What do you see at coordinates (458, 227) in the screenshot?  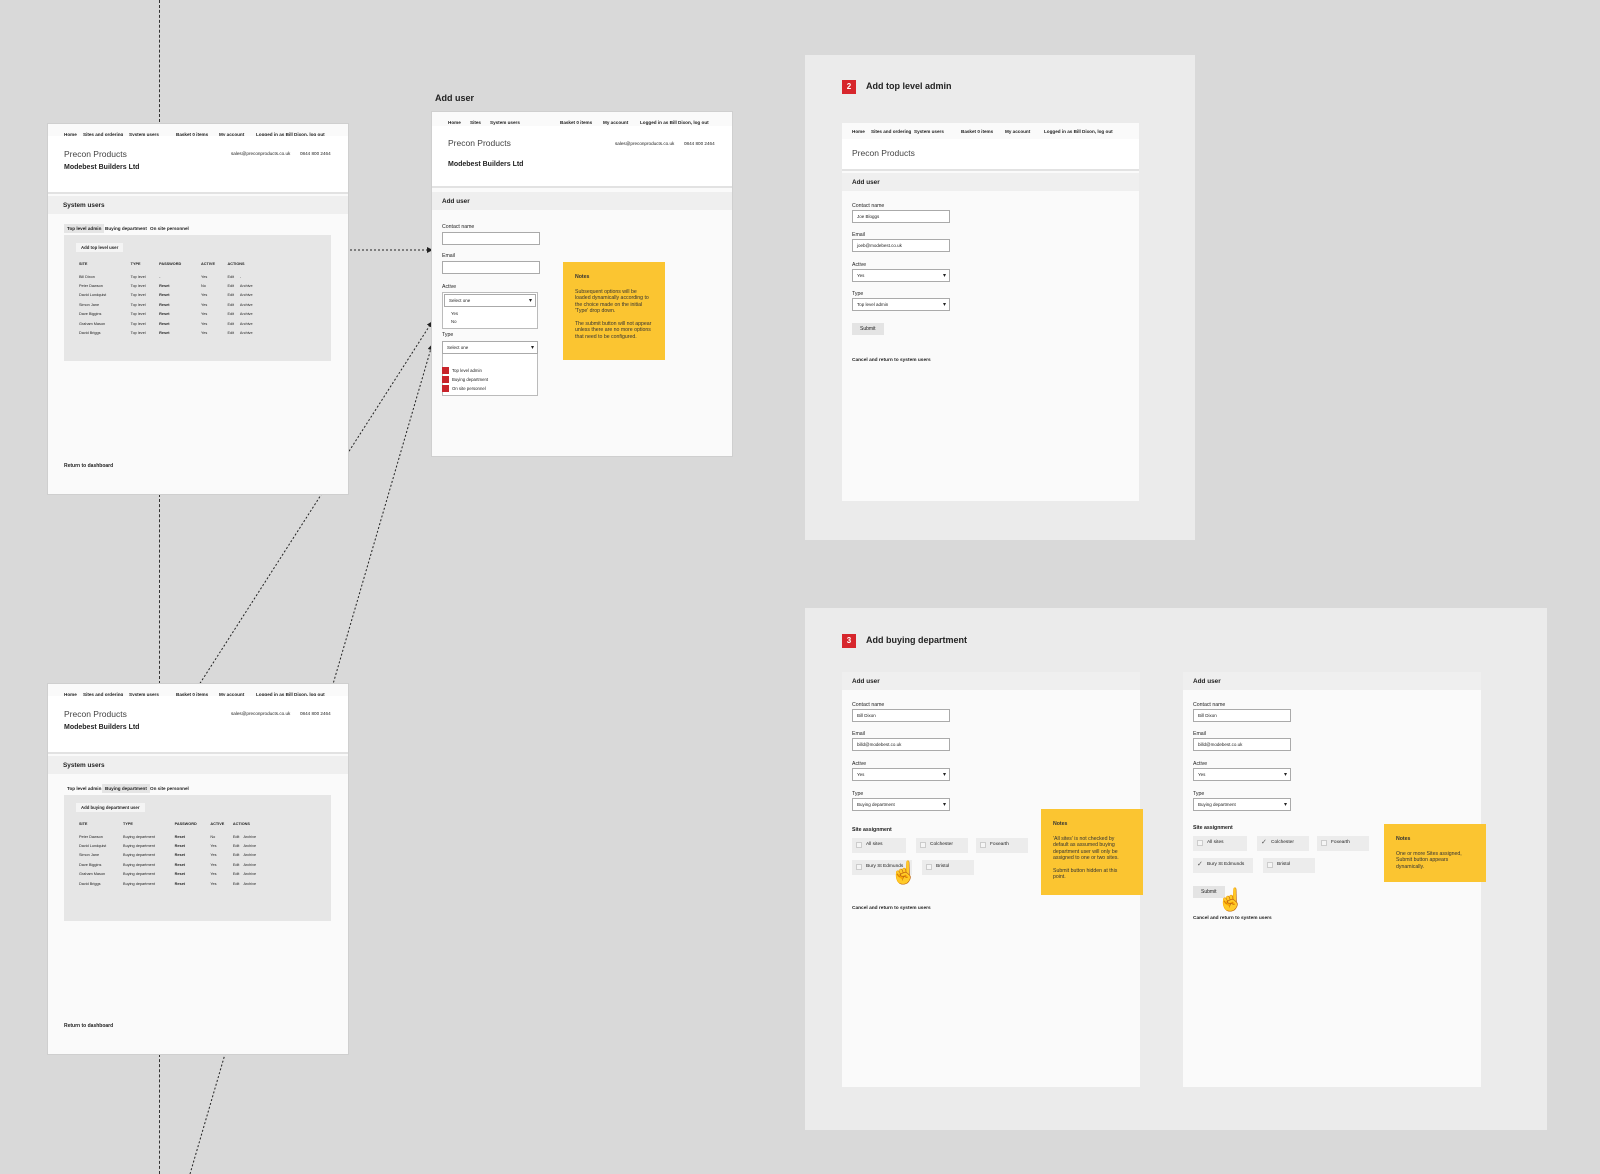 I see `contact-name-label: Contact name` at bounding box center [458, 227].